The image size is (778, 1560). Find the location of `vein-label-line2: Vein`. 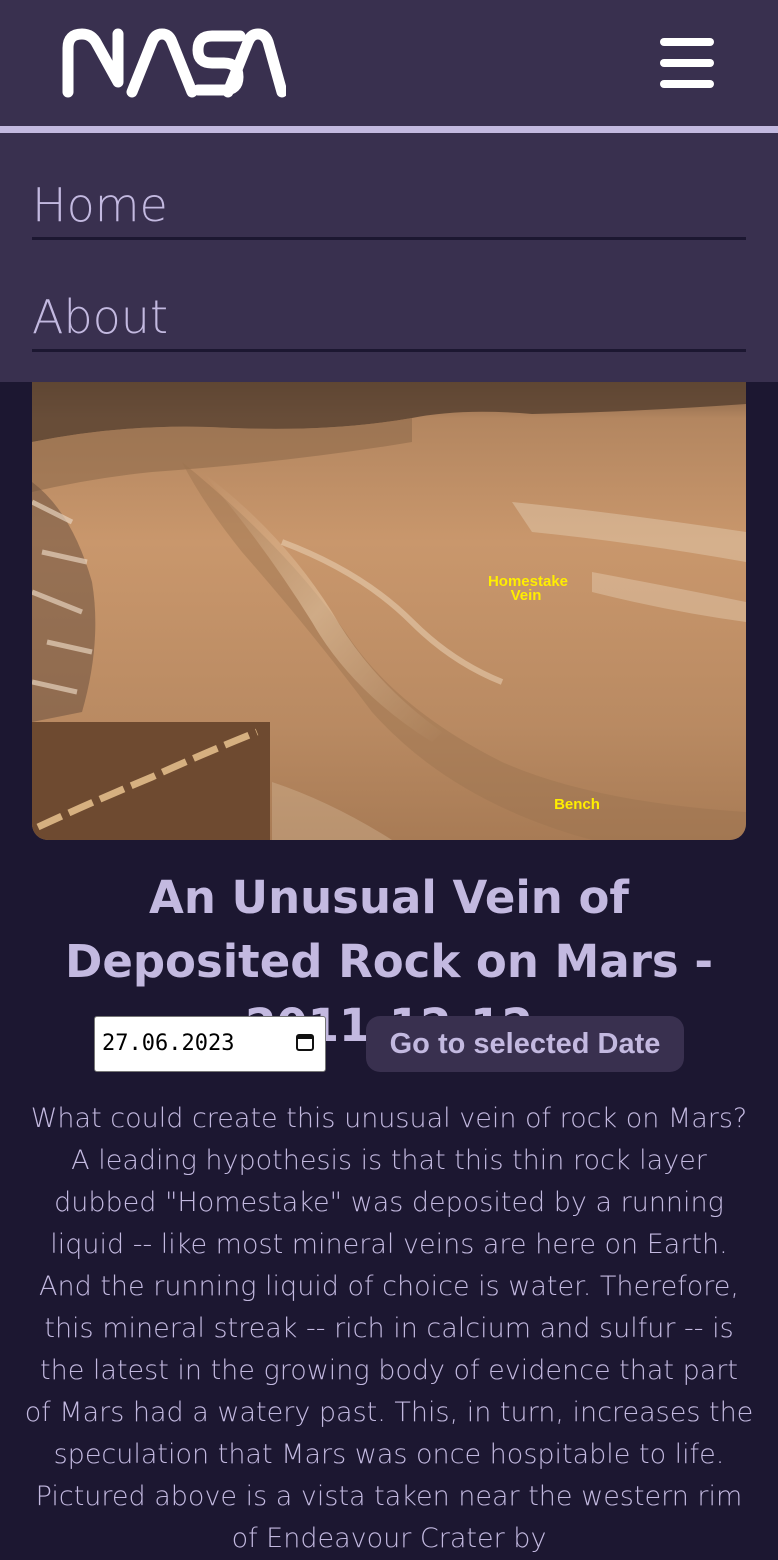

vein-label-line2: Vein is located at coordinates (526, 595).